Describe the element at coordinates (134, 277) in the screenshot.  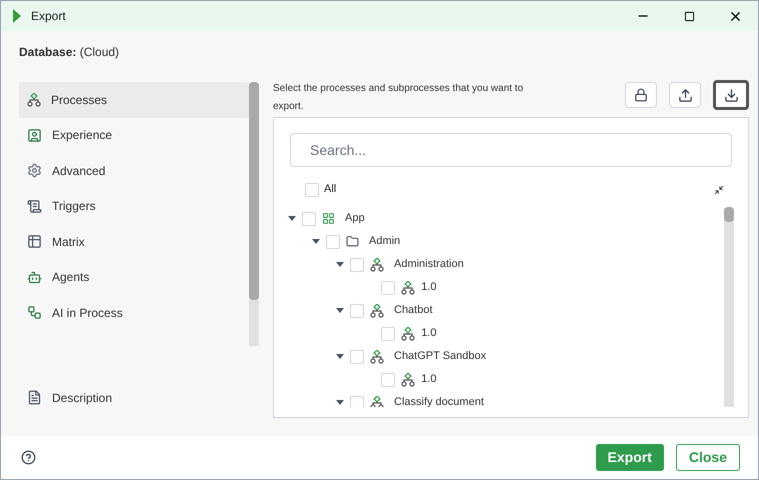
I see `sidebar-item: Agents` at that location.